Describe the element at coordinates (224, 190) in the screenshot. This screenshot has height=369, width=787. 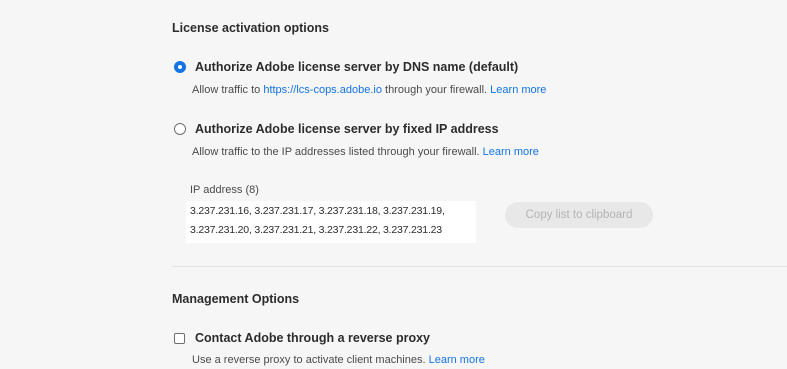
I see `ip-address-label: IP address (8)` at that location.